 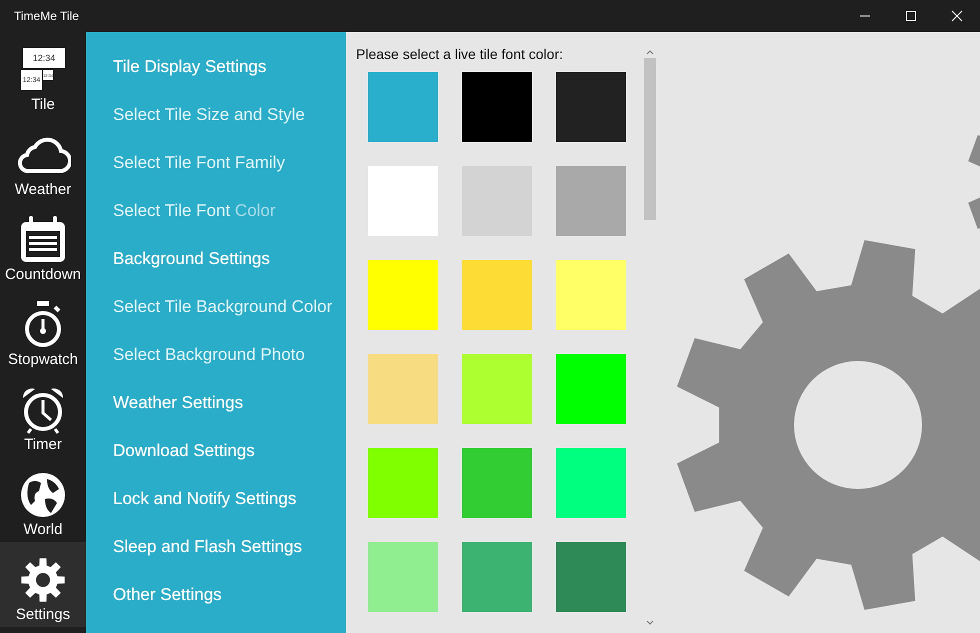 I want to click on nav-item: Stopwatch, so click(x=43, y=329).